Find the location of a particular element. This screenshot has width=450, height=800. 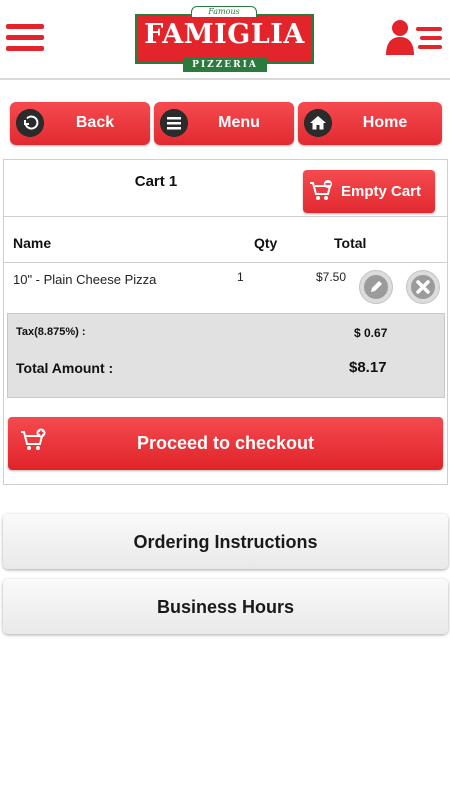

column-header-qty: Qty is located at coordinates (266, 243).